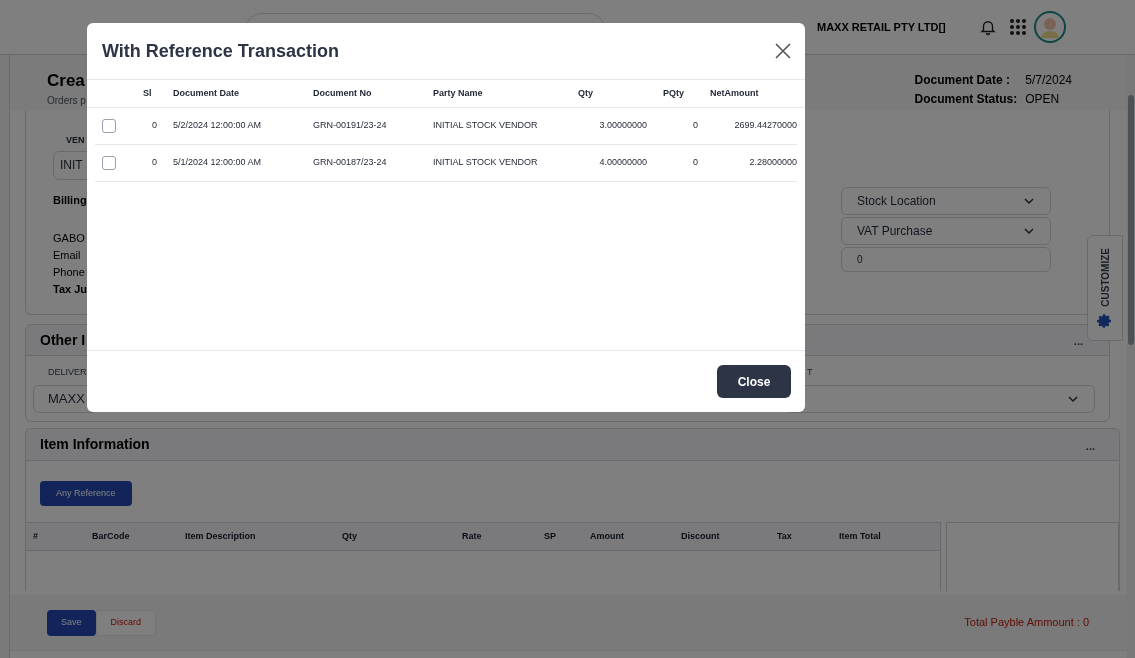 The image size is (1135, 658). Describe the element at coordinates (70, 200) in the screenshot. I see `billing-label: Billing` at that location.